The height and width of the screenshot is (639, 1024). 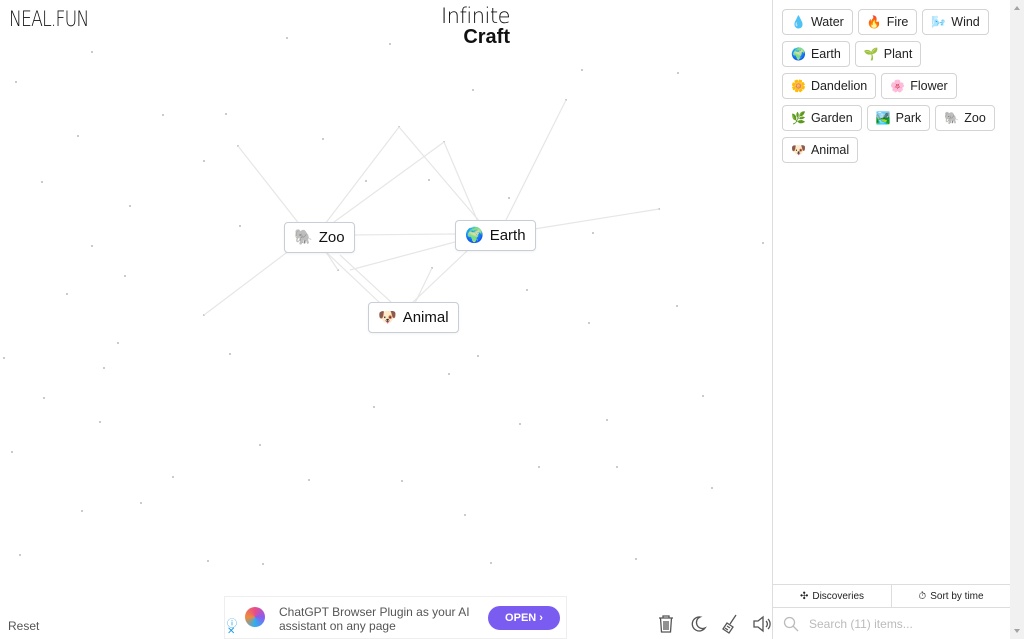 What do you see at coordinates (255, 617) in the screenshot?
I see `brain-icon` at bounding box center [255, 617].